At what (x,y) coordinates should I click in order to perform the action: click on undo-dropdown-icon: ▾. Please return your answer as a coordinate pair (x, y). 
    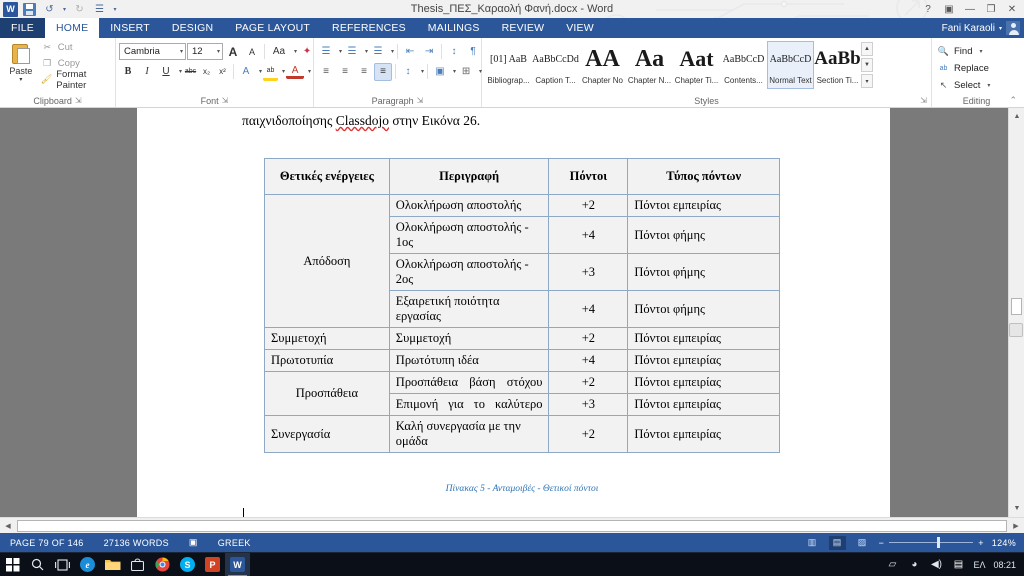
    Looking at the image, I should click on (64, 9).